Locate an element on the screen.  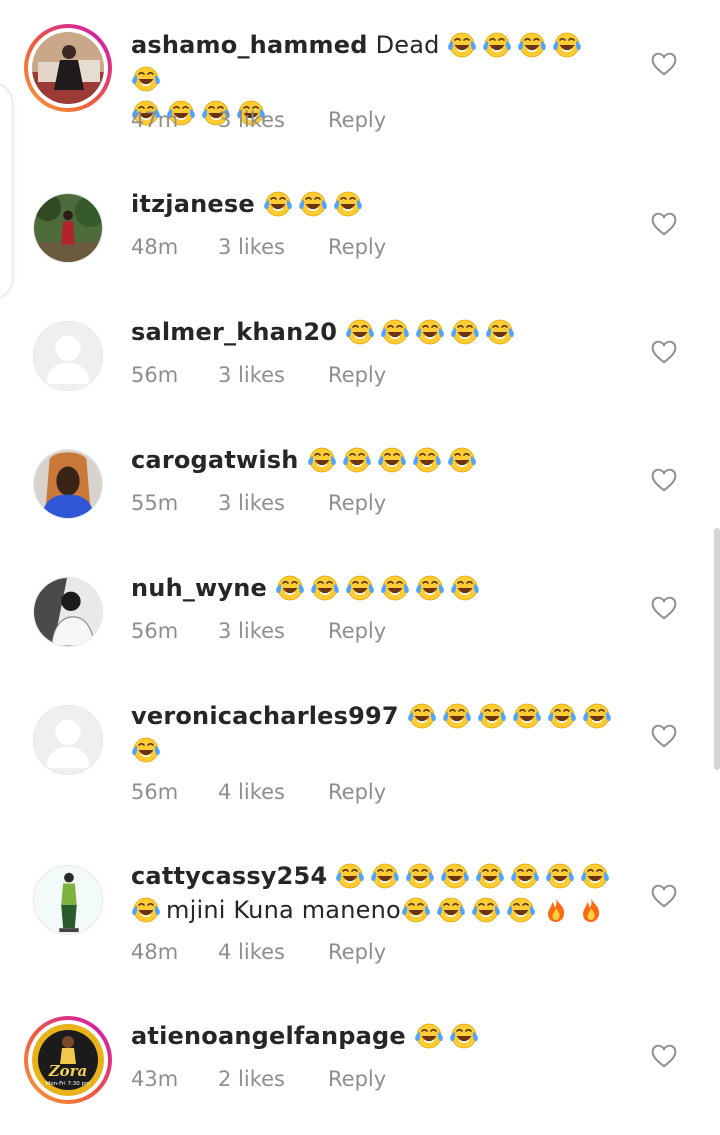
comment-text: veronicacharles997 is located at coordinates (375, 733).